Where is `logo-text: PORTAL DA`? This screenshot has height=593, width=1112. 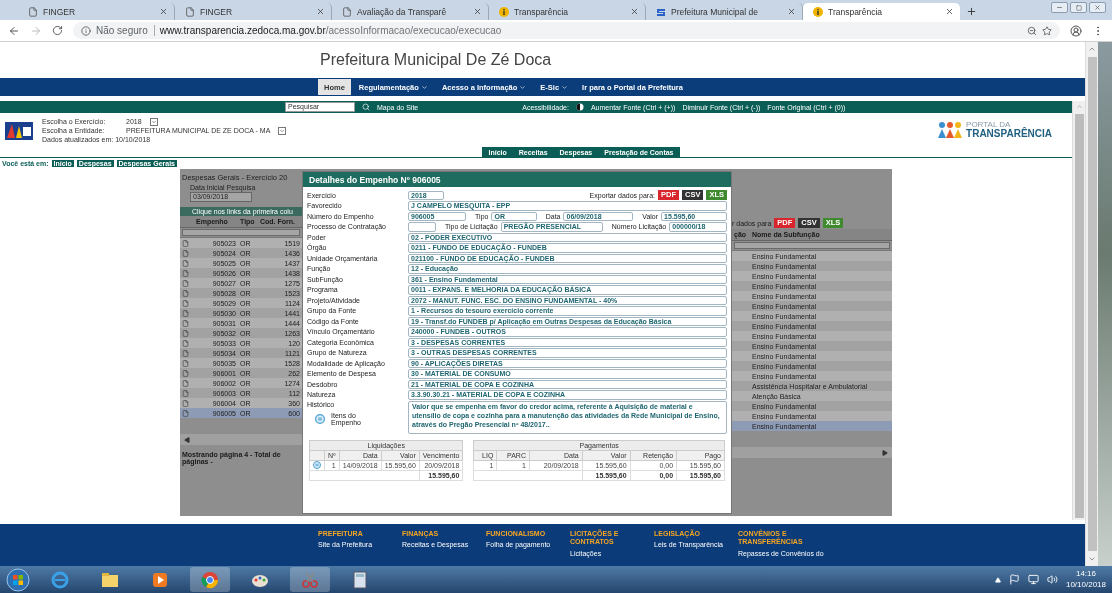
logo-text: PORTAL DA is located at coordinates (988, 125).